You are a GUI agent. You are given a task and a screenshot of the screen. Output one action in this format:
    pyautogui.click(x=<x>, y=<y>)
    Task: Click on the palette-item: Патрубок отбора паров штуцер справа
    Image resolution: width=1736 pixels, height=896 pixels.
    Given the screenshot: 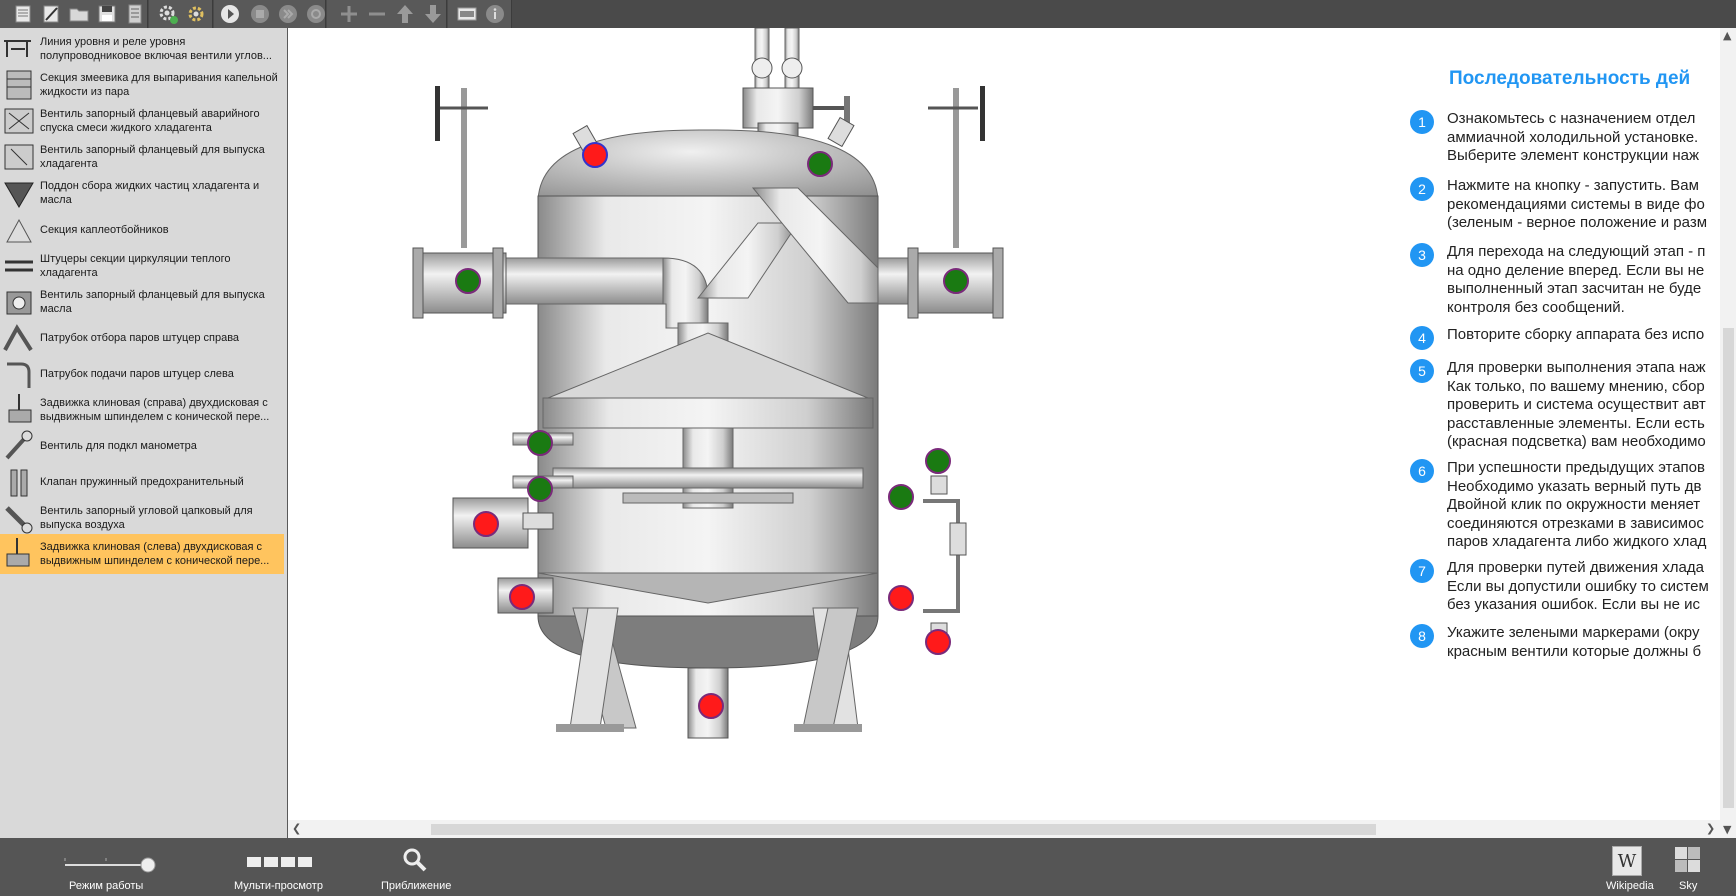 What is the action you would take?
    pyautogui.click(x=142, y=338)
    